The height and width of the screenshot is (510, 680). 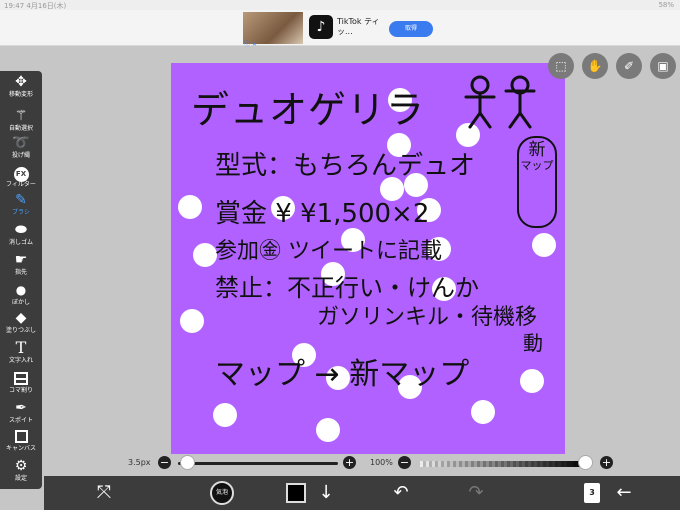 I want to click on tool-brush: ✎ ブラシ, so click(x=21, y=208).